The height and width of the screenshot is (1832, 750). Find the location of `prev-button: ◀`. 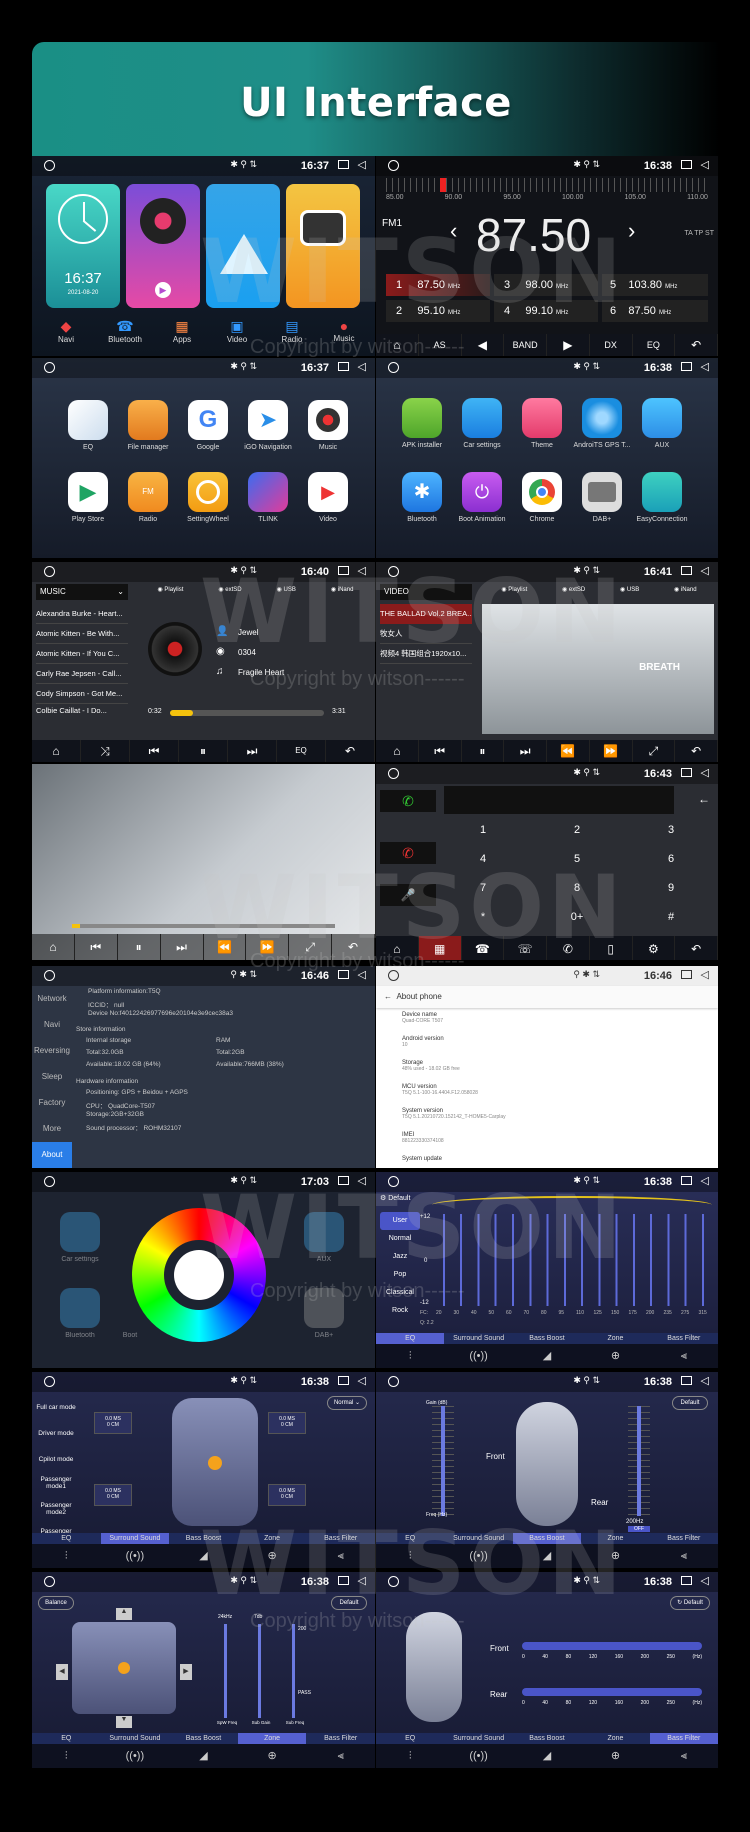

prev-button: ◀ is located at coordinates (483, 345).